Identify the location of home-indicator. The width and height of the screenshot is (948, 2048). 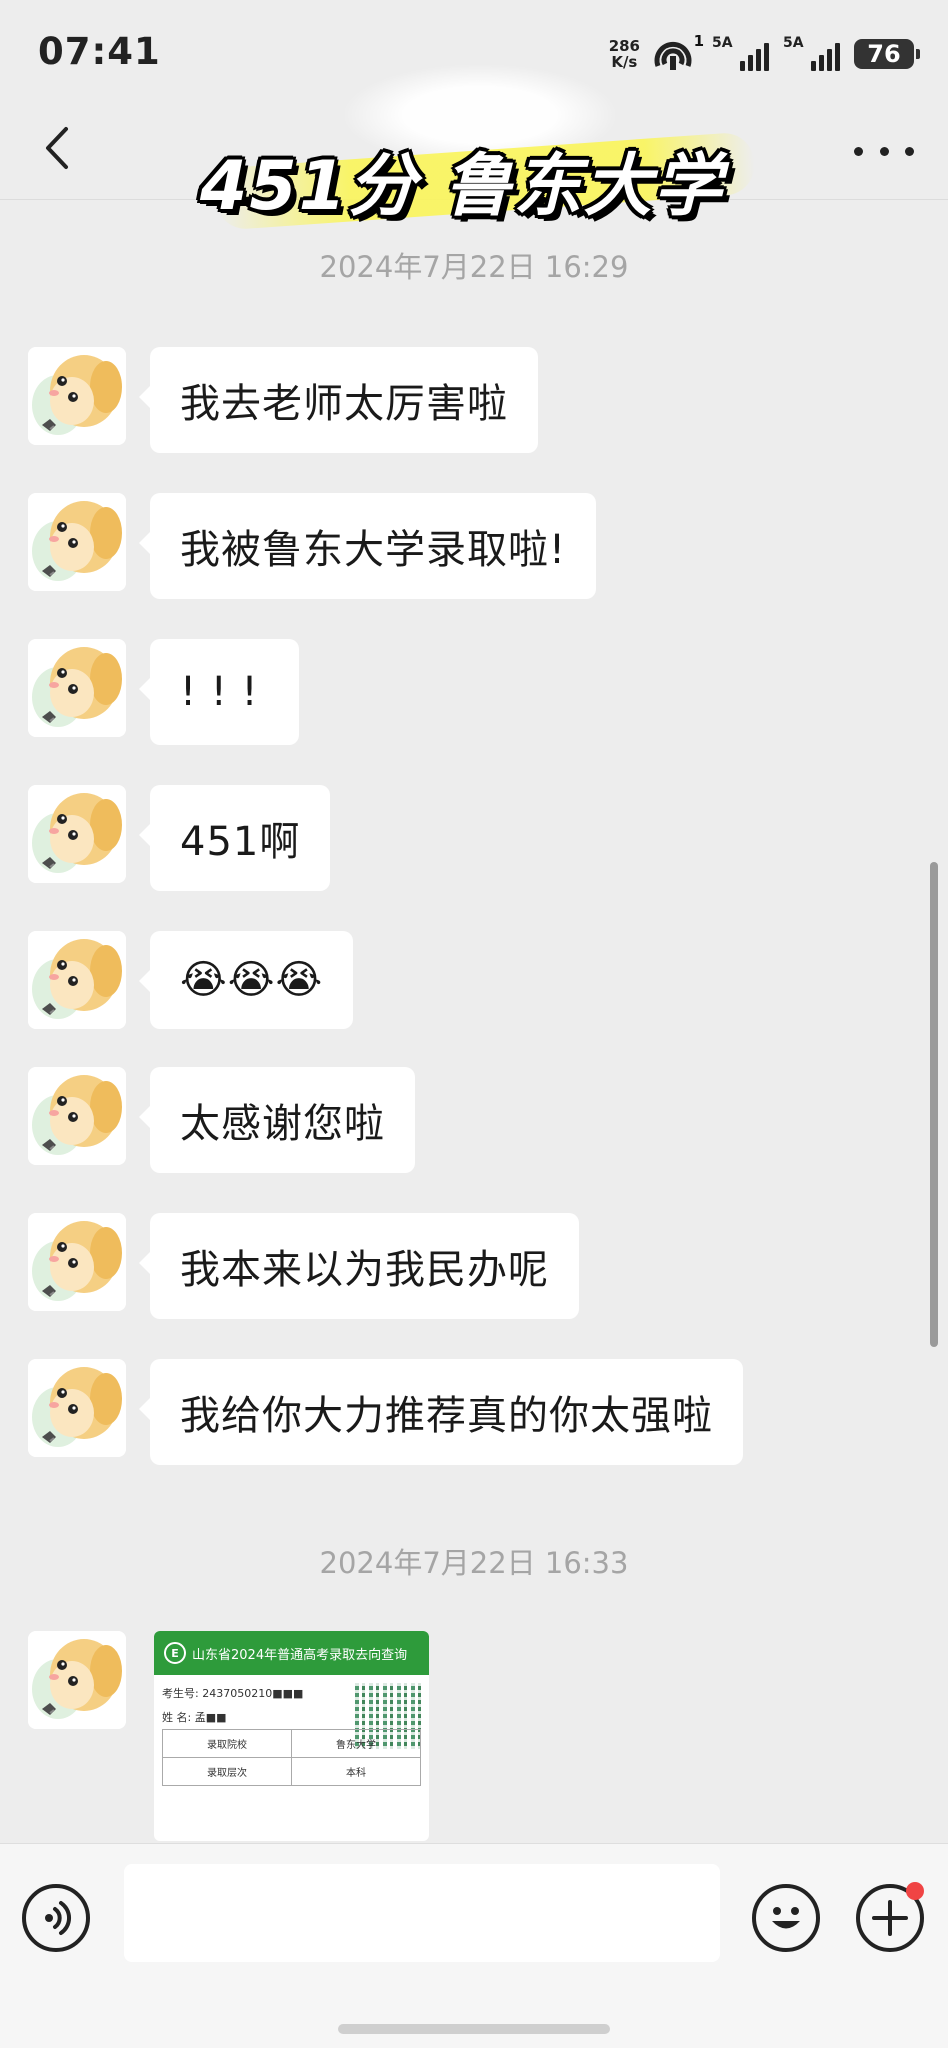
(474, 2029).